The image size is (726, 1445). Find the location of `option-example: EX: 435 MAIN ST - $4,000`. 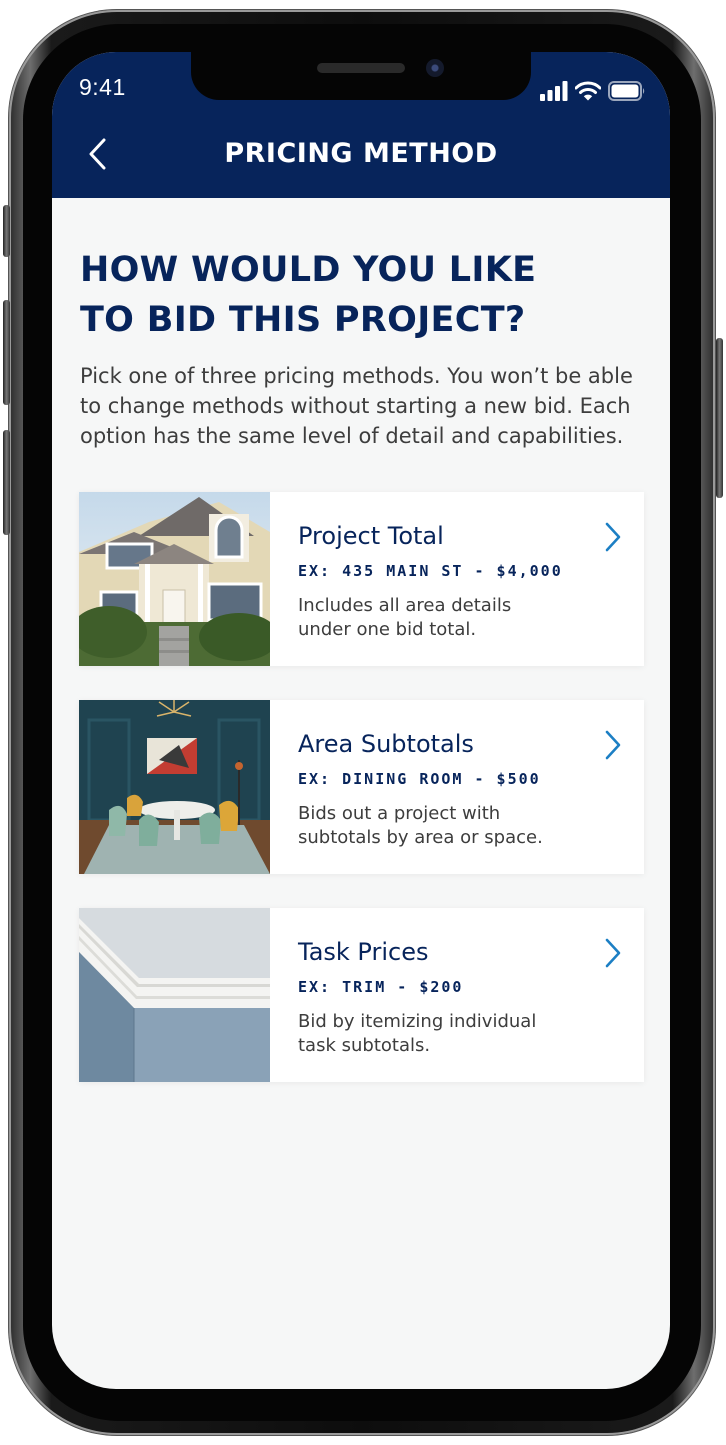

option-example: EX: 435 MAIN ST - $4,000 is located at coordinates (430, 571).